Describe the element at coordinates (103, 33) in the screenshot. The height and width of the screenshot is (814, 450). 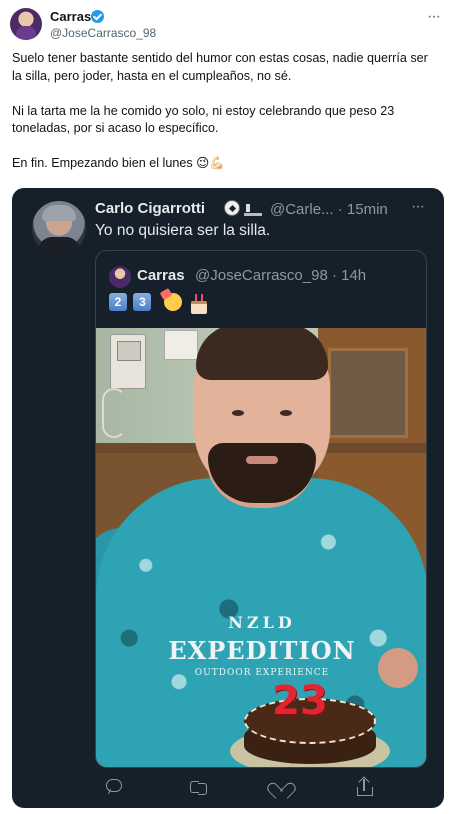
I see `author-handle: @JoseCarrasco_98` at that location.